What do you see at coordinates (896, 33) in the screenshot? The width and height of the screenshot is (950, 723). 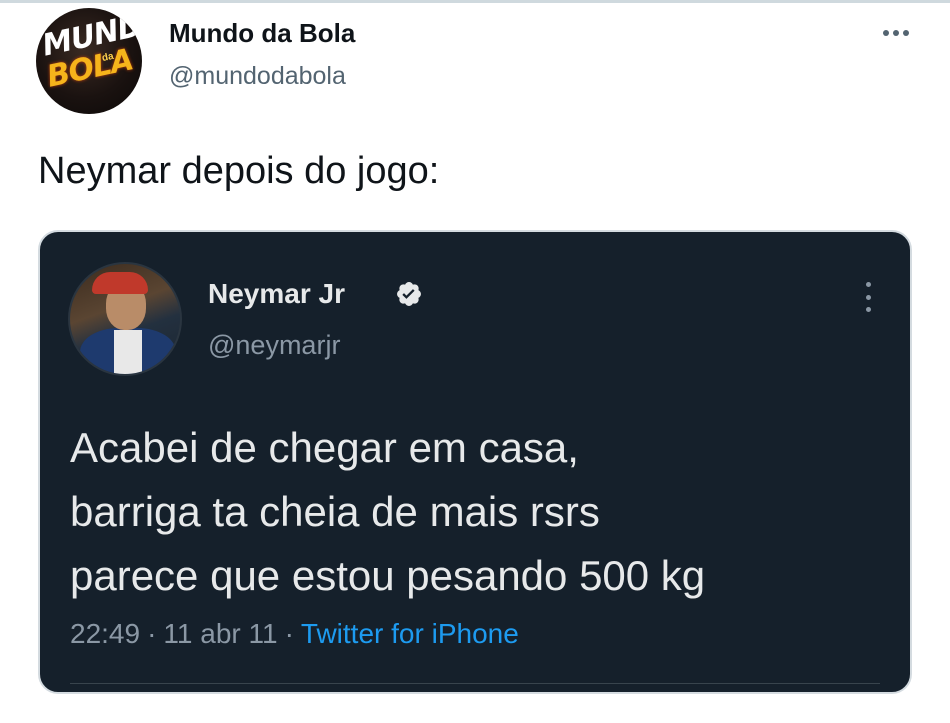 I see `more-horizontal-icon` at bounding box center [896, 33].